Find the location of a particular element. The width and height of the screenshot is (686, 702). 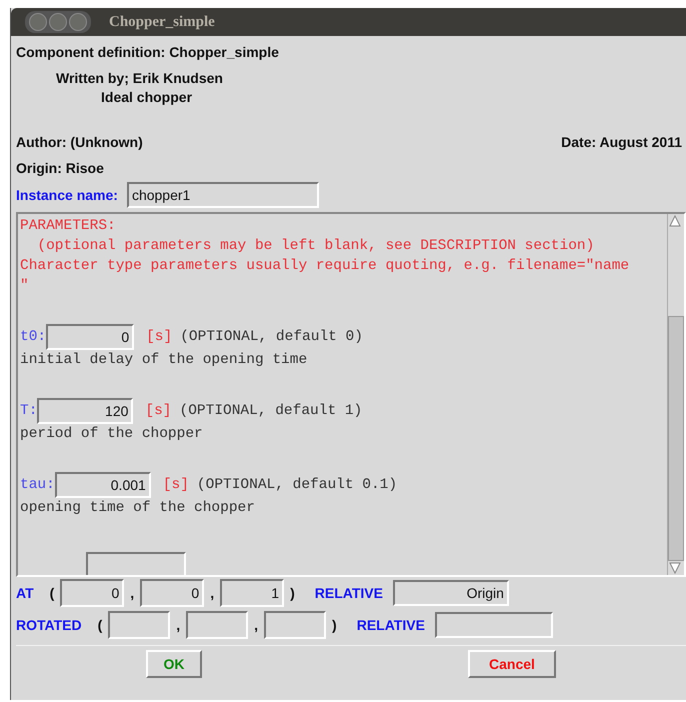

parameters-note: Character type parameters usually require quoting, e.g. filename="name is located at coordinates (325, 266).